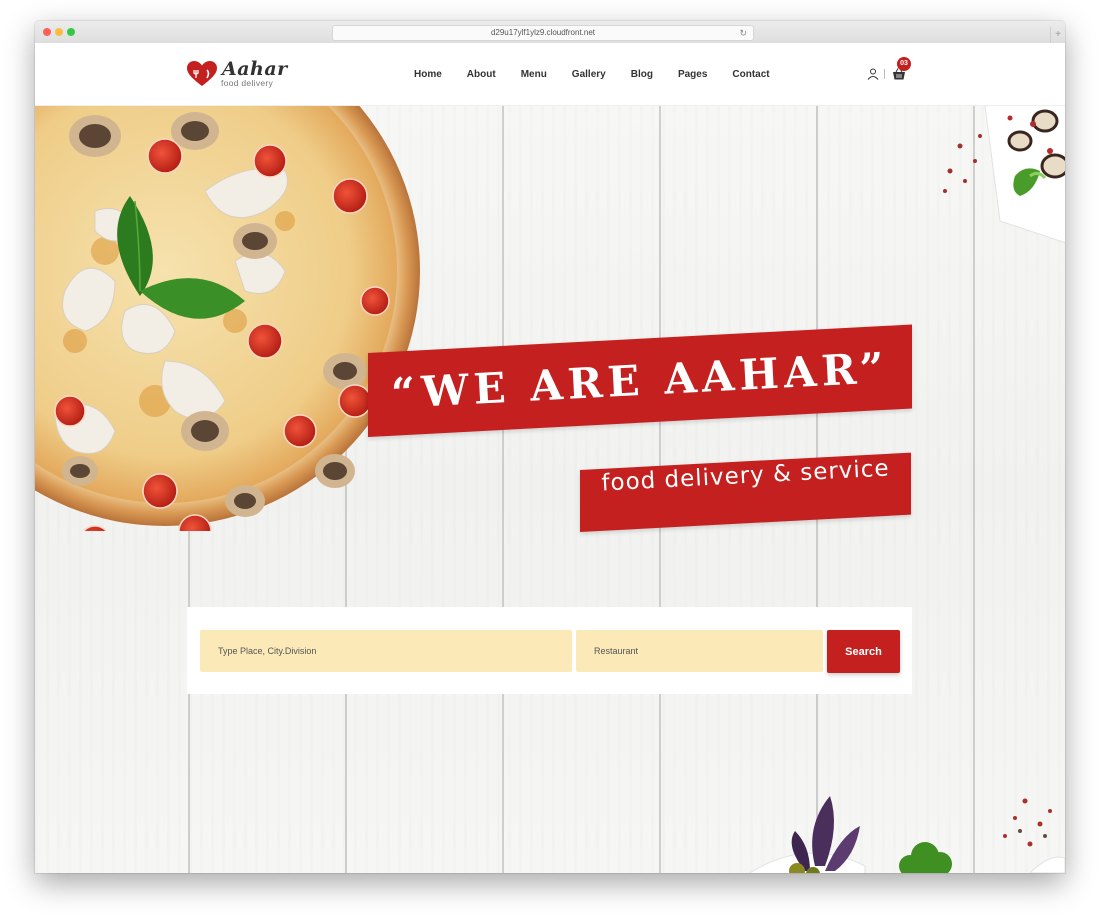  I want to click on browser-chrome: d29u17ylf1ylz9.cloudfront.net ↻ +, so click(550, 32).